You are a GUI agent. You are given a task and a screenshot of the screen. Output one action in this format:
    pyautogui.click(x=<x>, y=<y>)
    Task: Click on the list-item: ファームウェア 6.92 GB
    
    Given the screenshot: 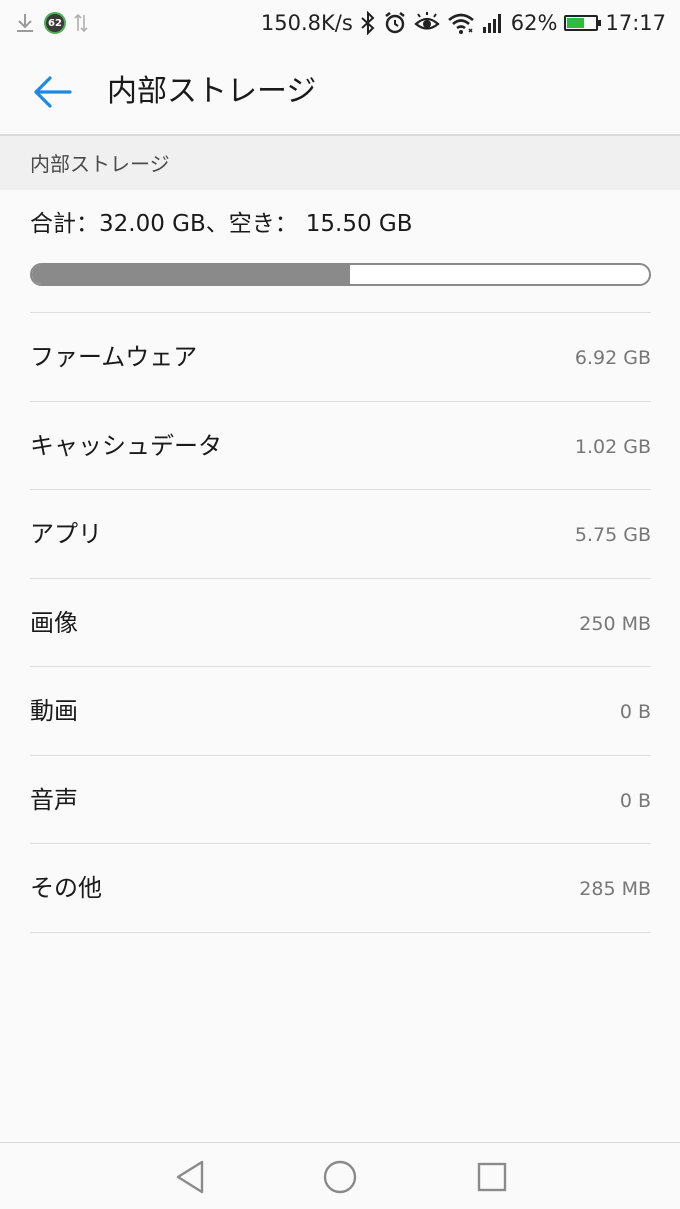 What is the action you would take?
    pyautogui.click(x=340, y=357)
    